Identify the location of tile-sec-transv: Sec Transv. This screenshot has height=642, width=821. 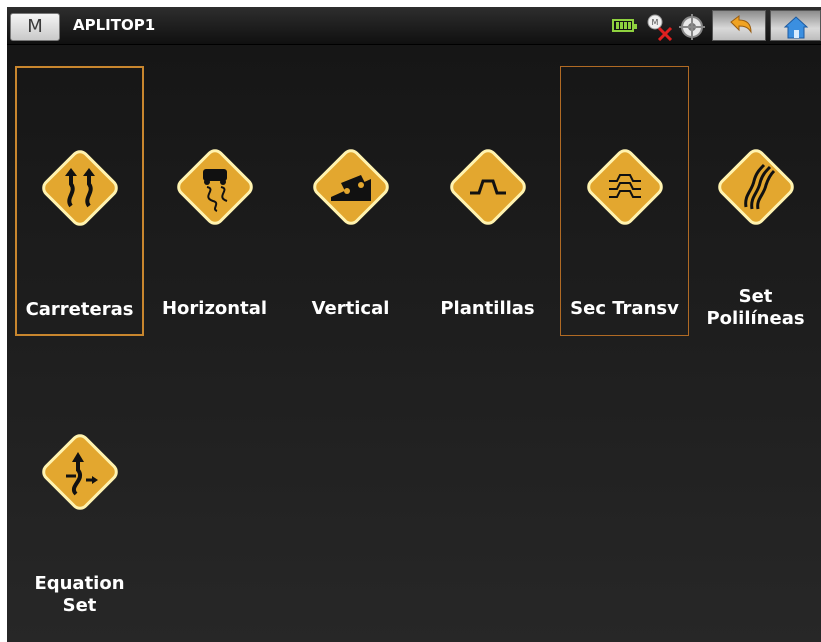
(624, 201).